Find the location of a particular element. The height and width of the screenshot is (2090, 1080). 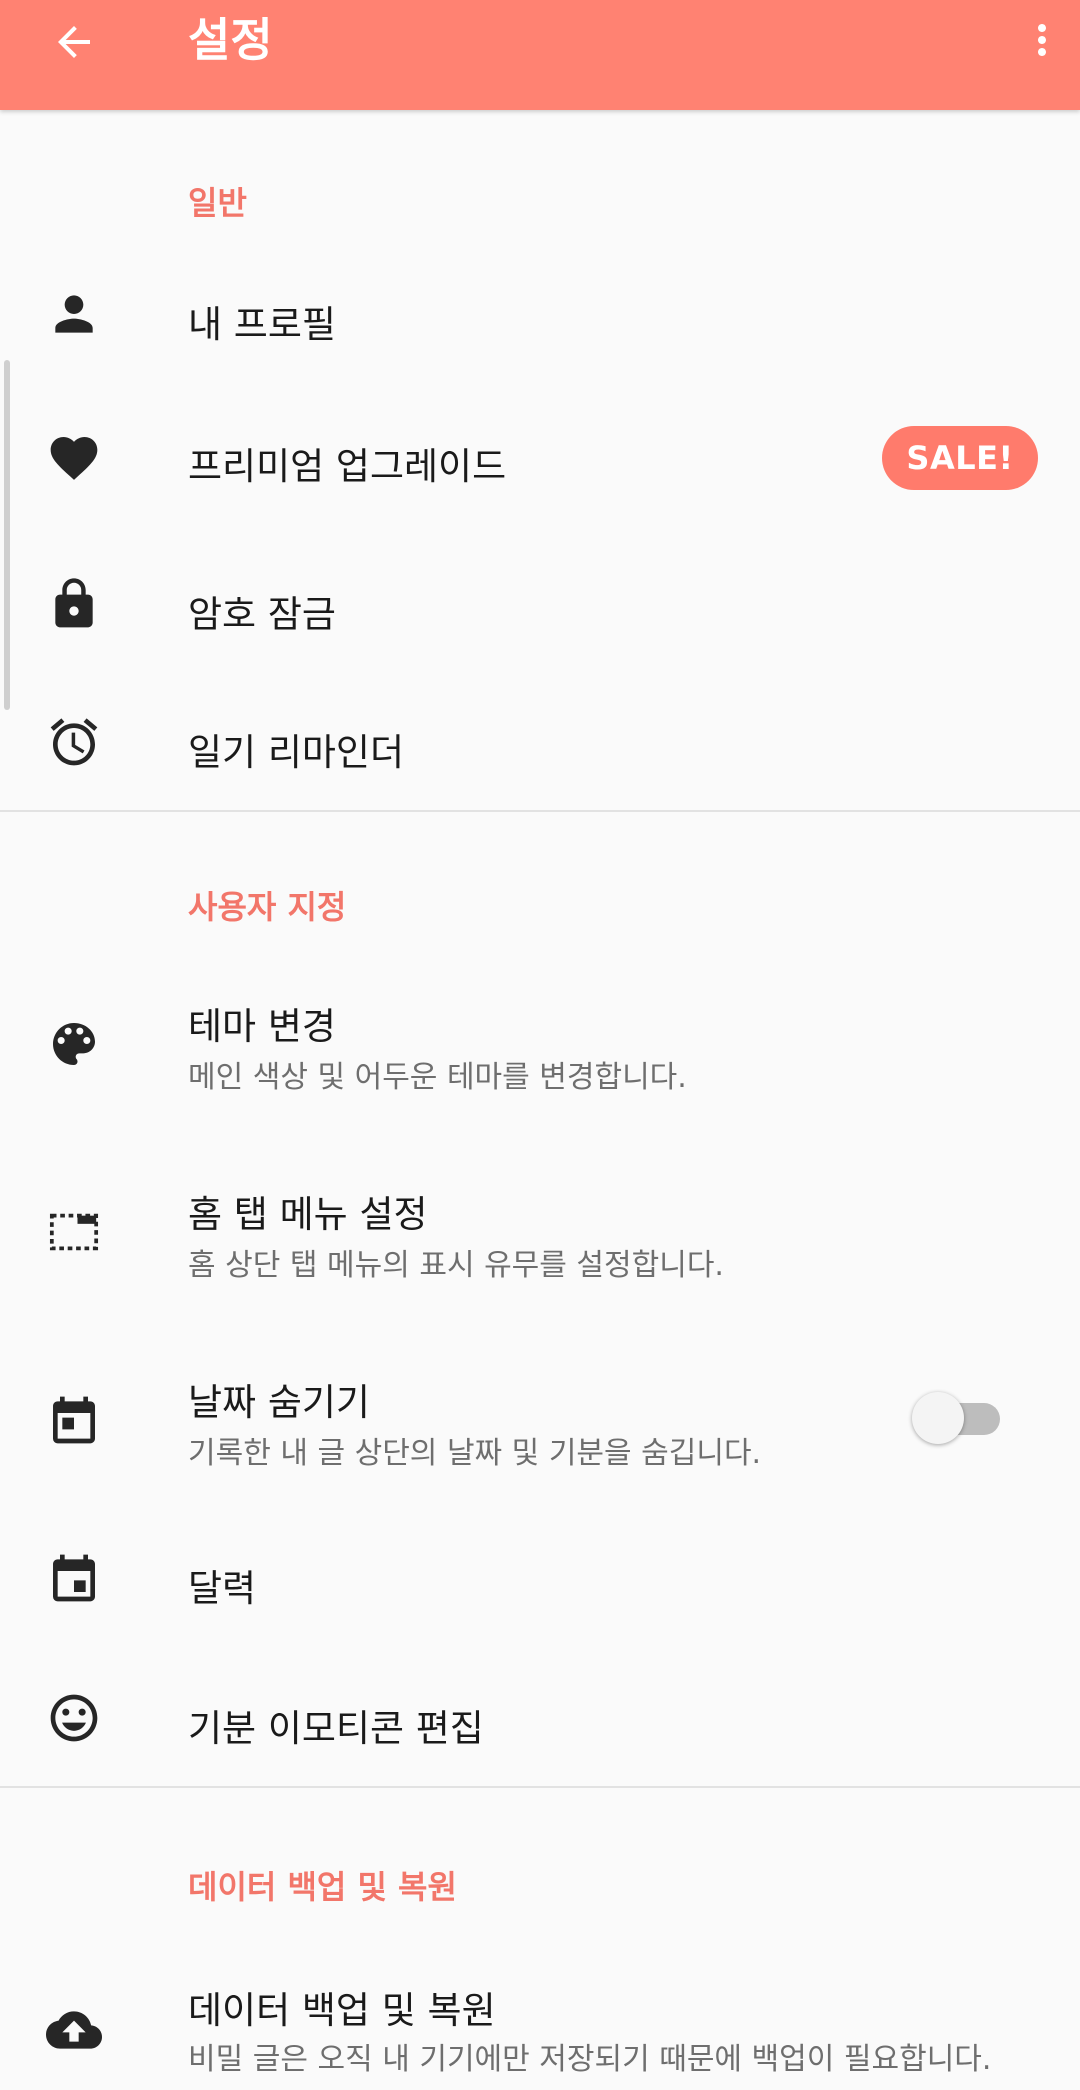

settings-item-home-tab: 홈 탭 메뉴 설정 홈 상단 탭 메뉴의 표시 유무를 설정합니다. is located at coordinates (540, 1233).